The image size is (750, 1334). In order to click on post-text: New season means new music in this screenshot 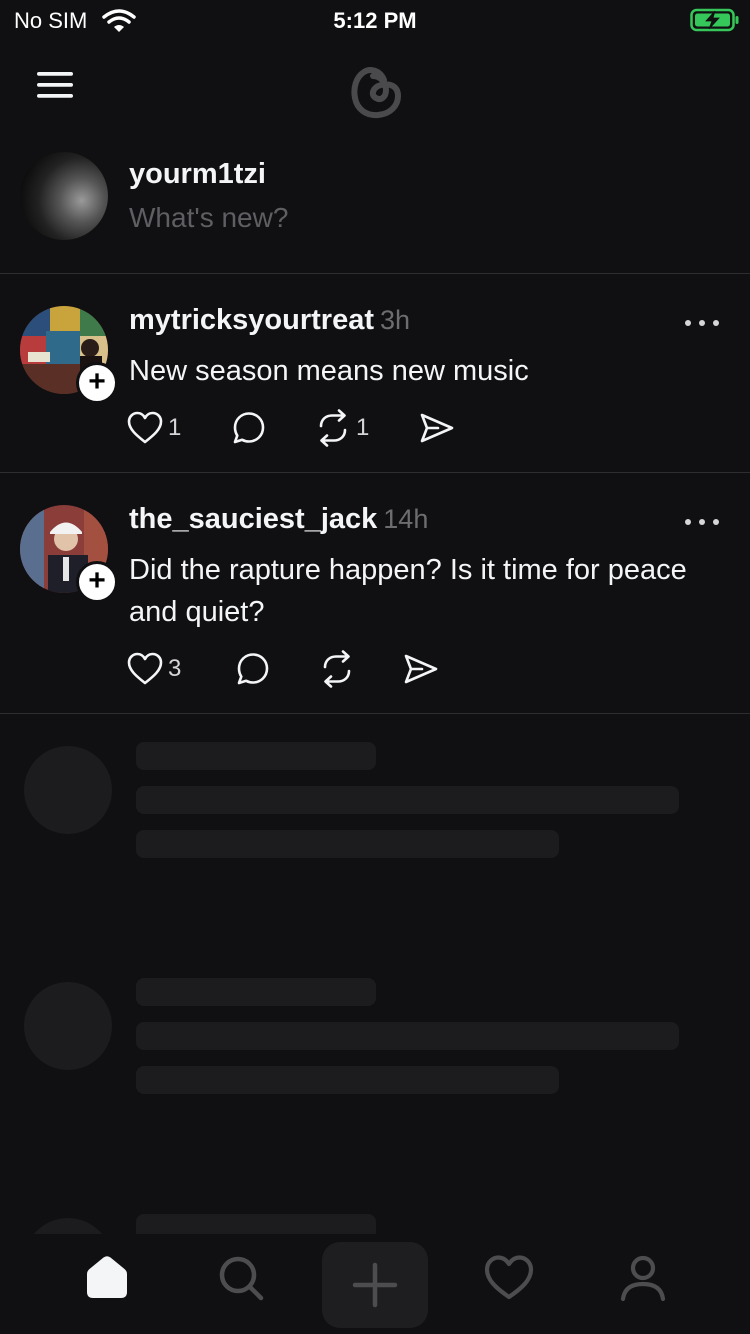, I will do `click(329, 371)`.